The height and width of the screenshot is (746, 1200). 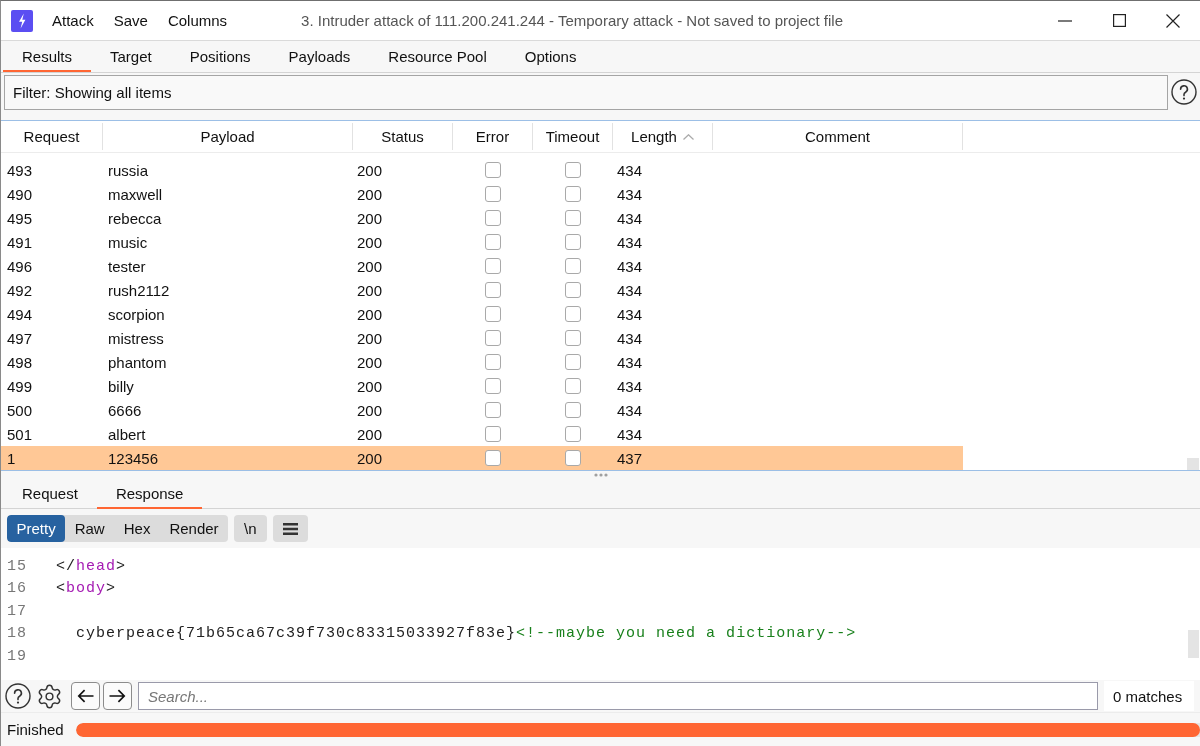 I want to click on view-tab: Pretty, so click(x=36, y=528).